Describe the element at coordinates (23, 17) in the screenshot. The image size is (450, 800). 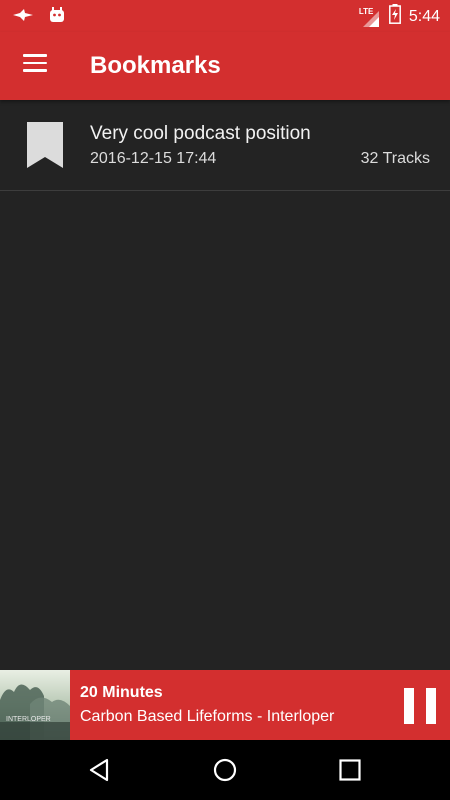
I see `notification-icon` at that location.